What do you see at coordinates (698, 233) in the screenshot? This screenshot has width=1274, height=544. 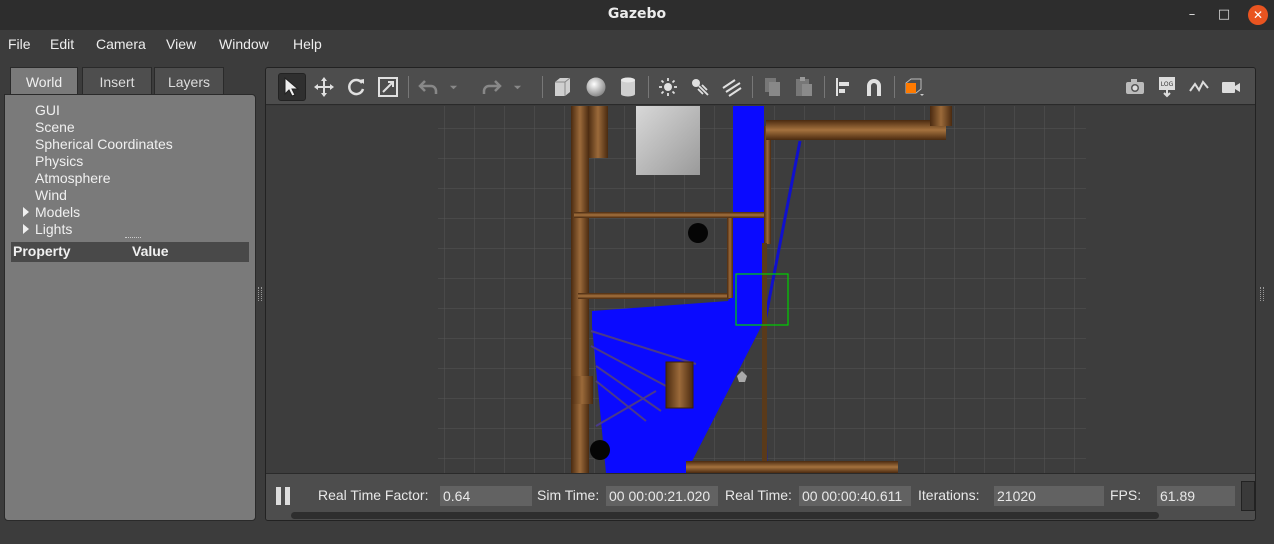 I see `black-cylinder` at bounding box center [698, 233].